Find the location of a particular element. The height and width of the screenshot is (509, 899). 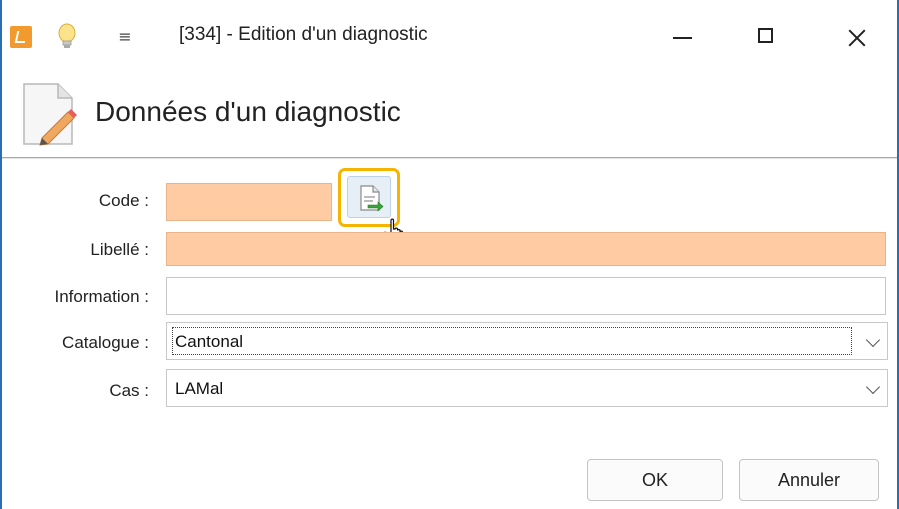

ok-button: OK is located at coordinates (655, 480).